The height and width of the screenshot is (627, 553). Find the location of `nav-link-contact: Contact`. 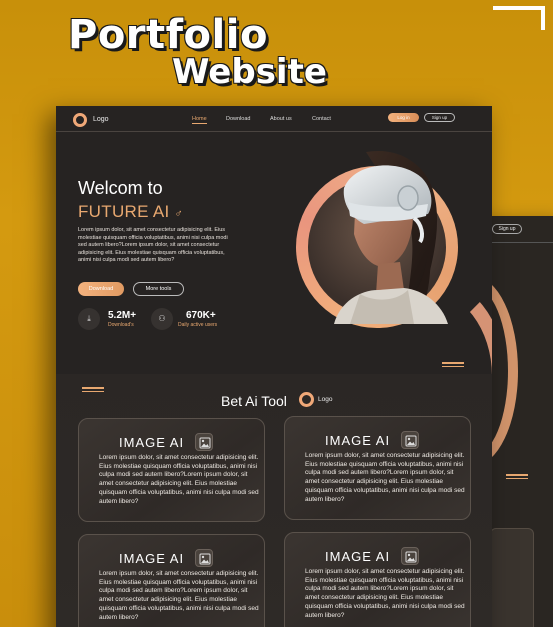

nav-link-contact: Contact is located at coordinates (321, 119).